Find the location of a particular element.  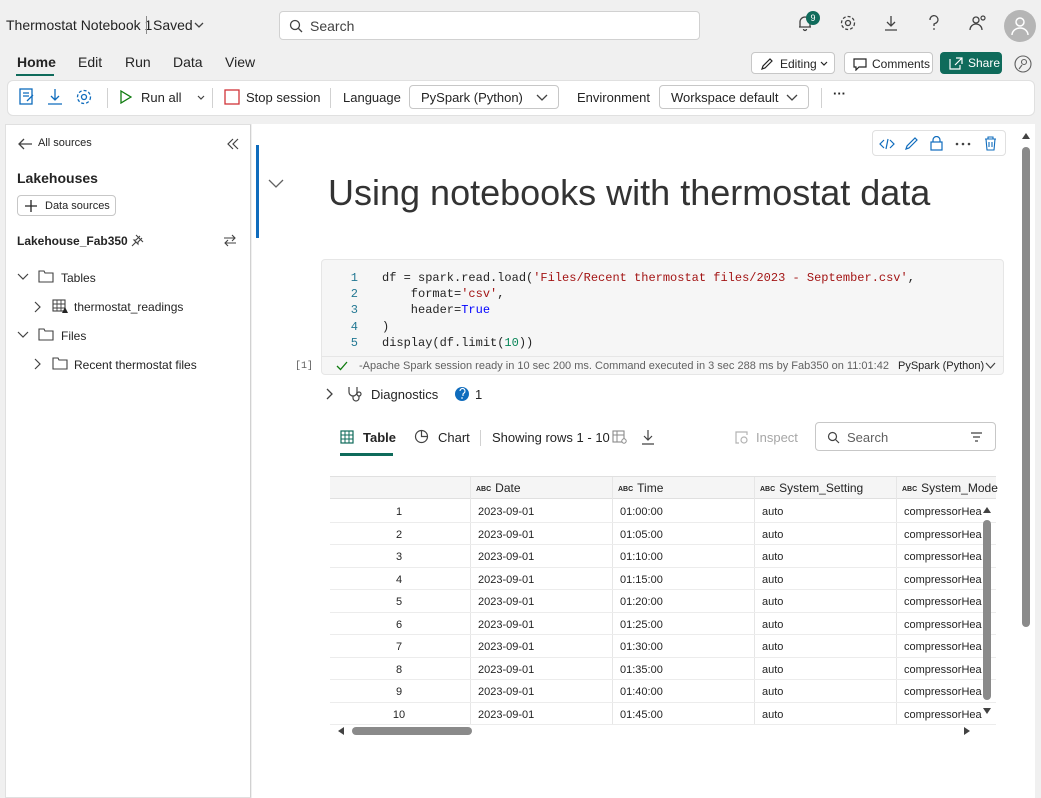

output-tab-table: Table is located at coordinates (379, 437).